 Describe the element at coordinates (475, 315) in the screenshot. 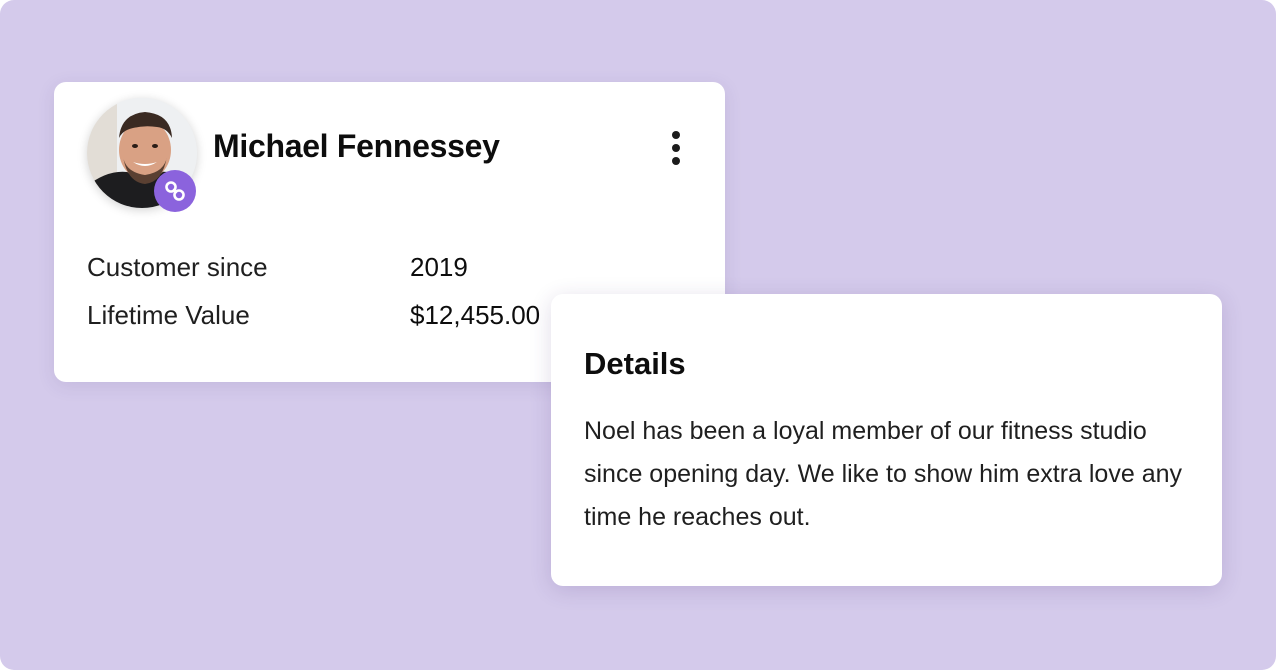

I see `lifetime-value-amount: $12,455.00` at that location.